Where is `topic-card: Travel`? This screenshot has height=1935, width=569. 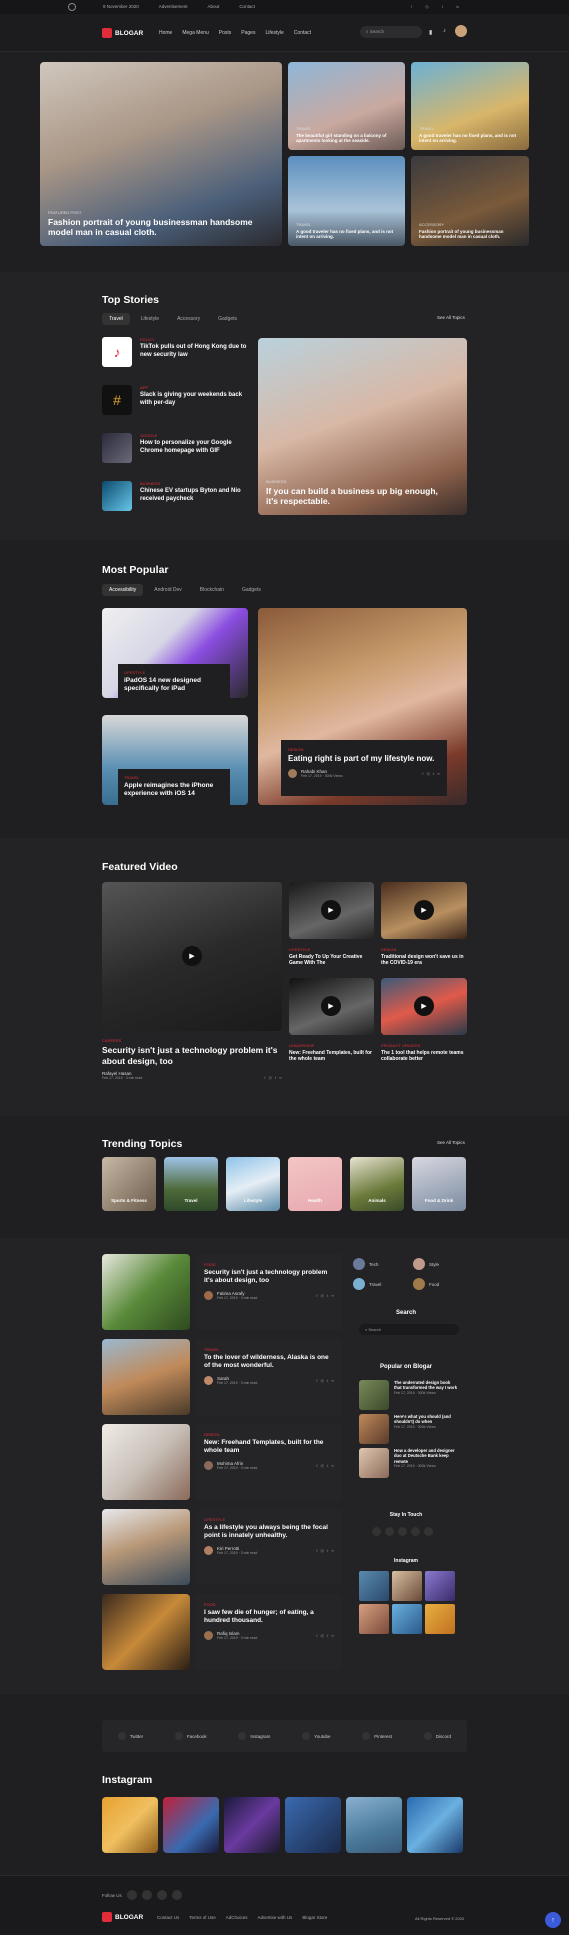 topic-card: Travel is located at coordinates (191, 1184).